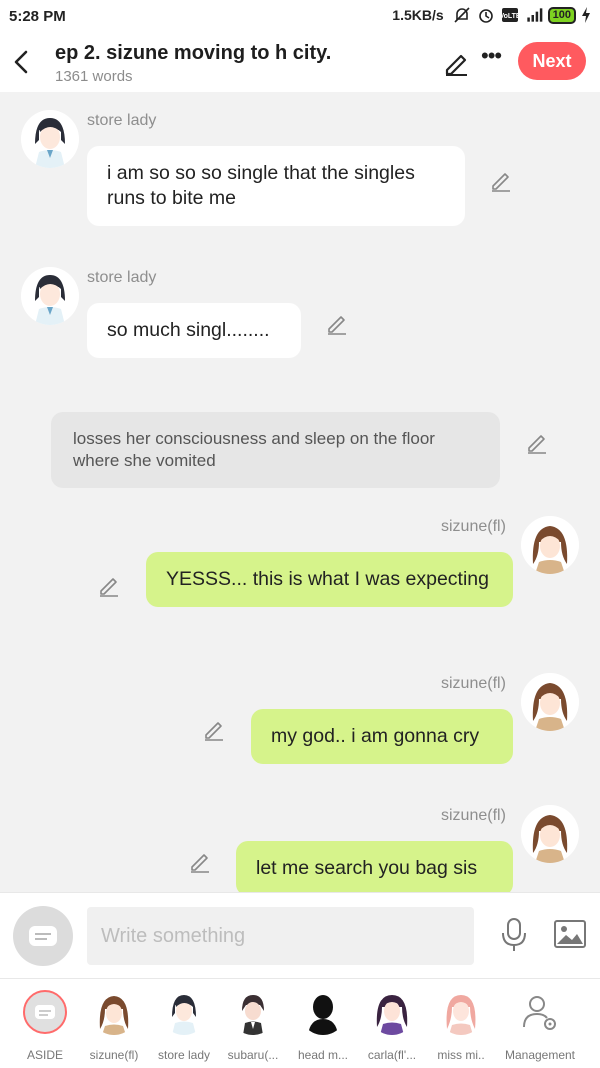 The height and width of the screenshot is (1068, 600). Describe the element at coordinates (392, 1012) in the screenshot. I see `carla-avatar` at that location.